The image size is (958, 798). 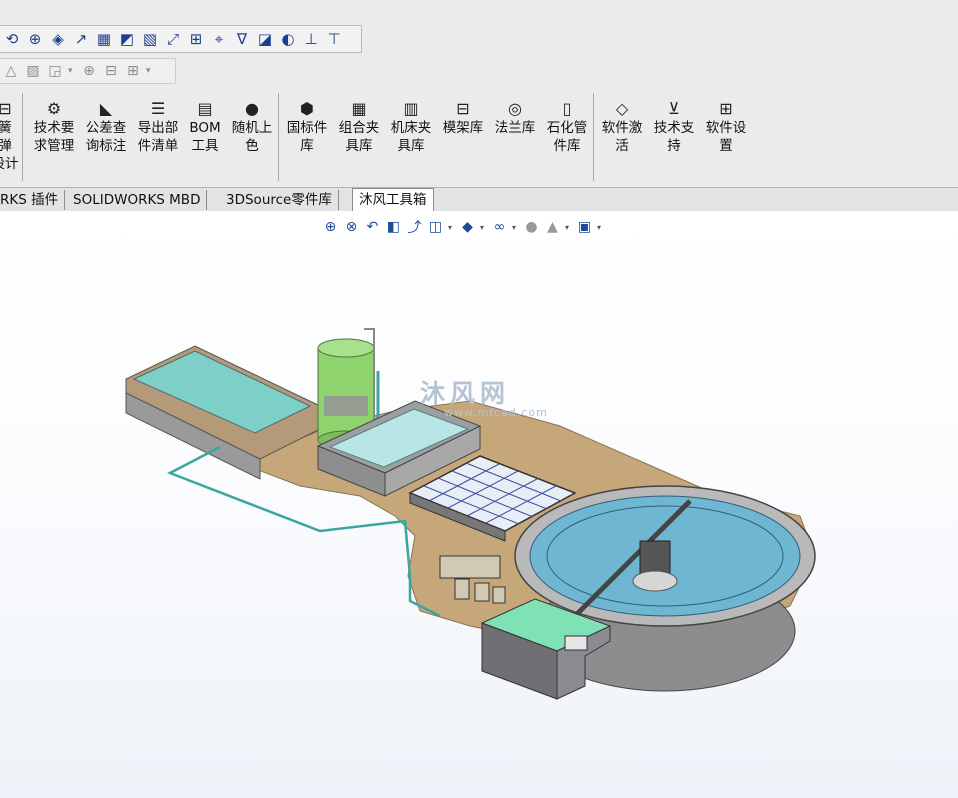 I want to click on tech-support-button: ⊻ 技术支 持, so click(x=674, y=127).